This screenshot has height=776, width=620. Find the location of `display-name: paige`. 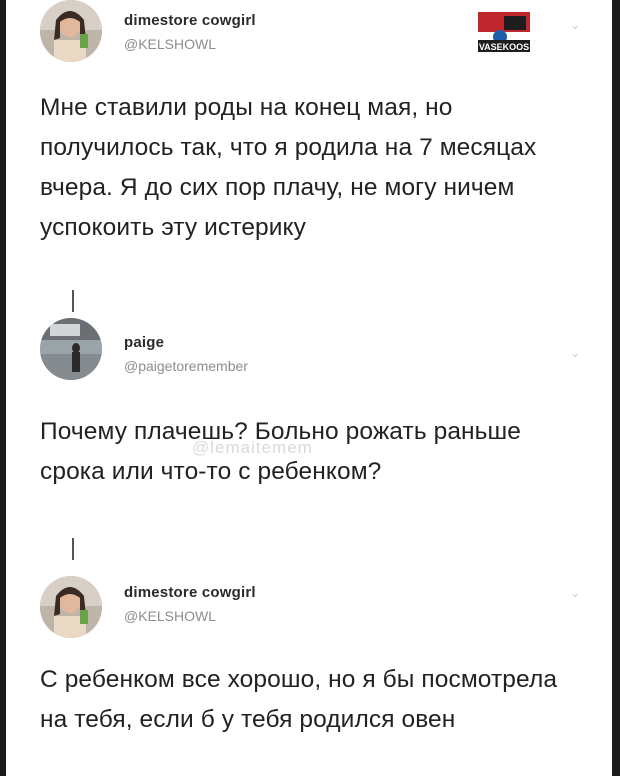

display-name: paige is located at coordinates (144, 342).